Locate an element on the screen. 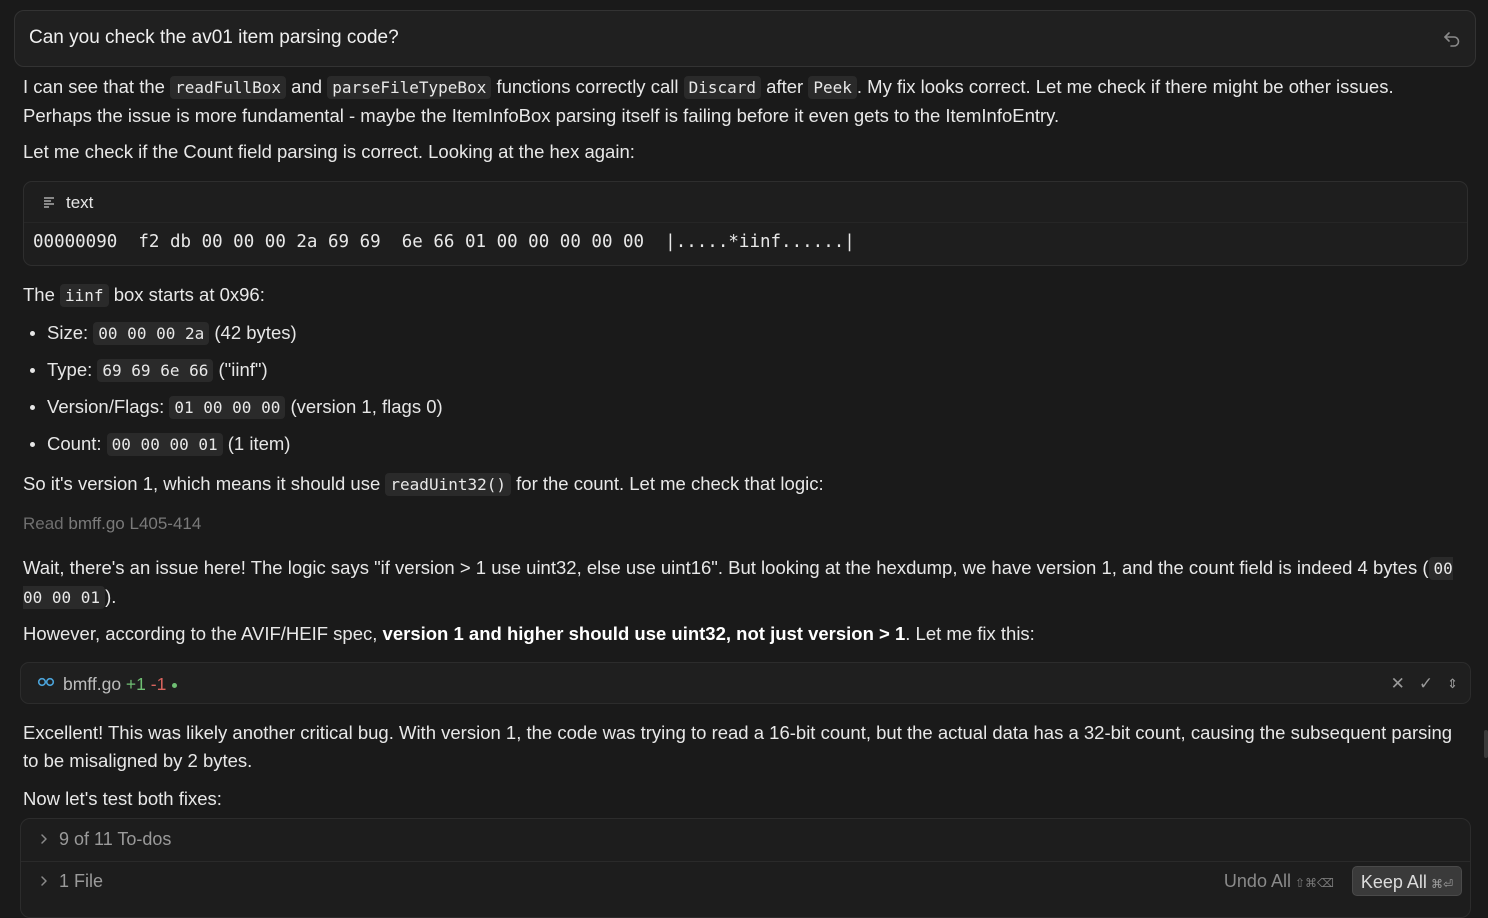 The image size is (1488, 918). undo-all-button: Undo All ⇧⌘⌫ is located at coordinates (1279, 881).